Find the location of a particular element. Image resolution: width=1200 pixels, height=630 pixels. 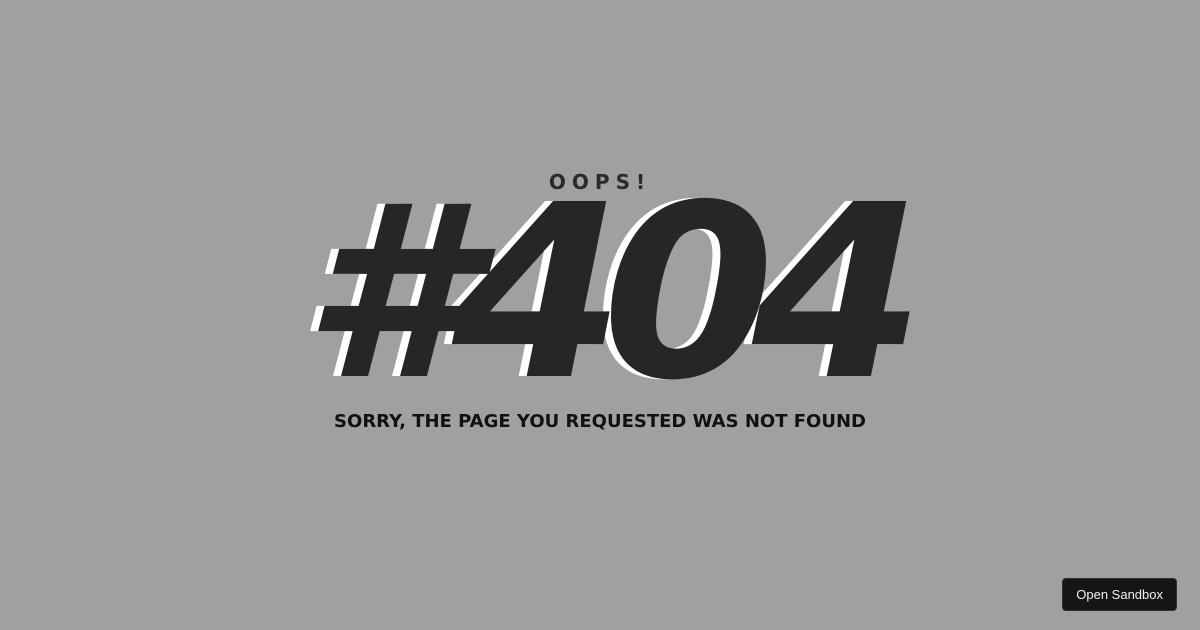

open-sandbox-button: Open Sandbox is located at coordinates (1119, 594).